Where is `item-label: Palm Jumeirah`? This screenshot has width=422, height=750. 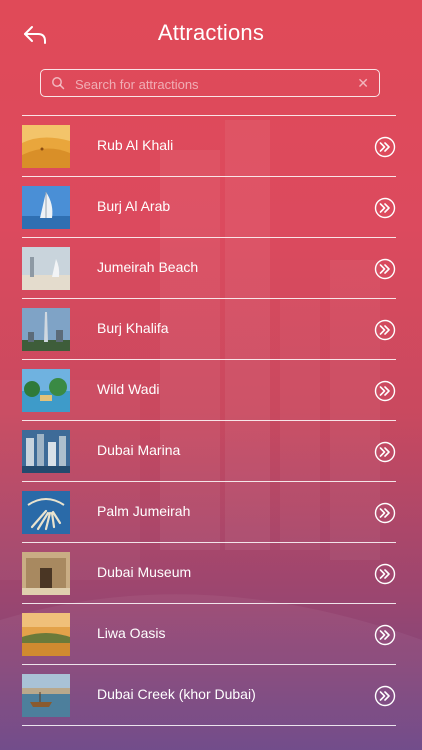
item-label: Palm Jumeirah is located at coordinates (144, 511).